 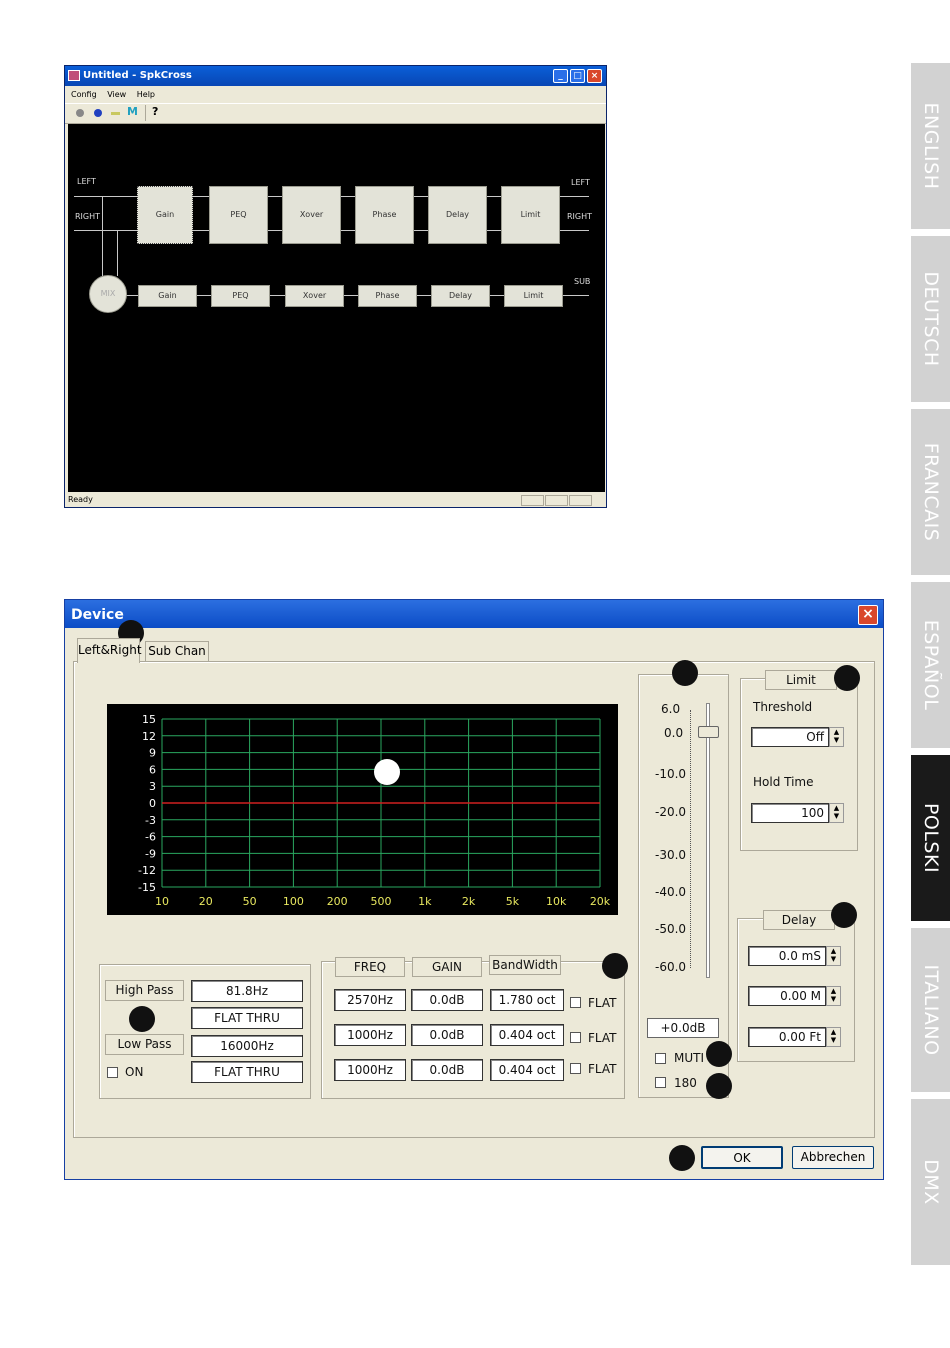 I want to click on right-output-label: RIGHT, so click(x=580, y=216).